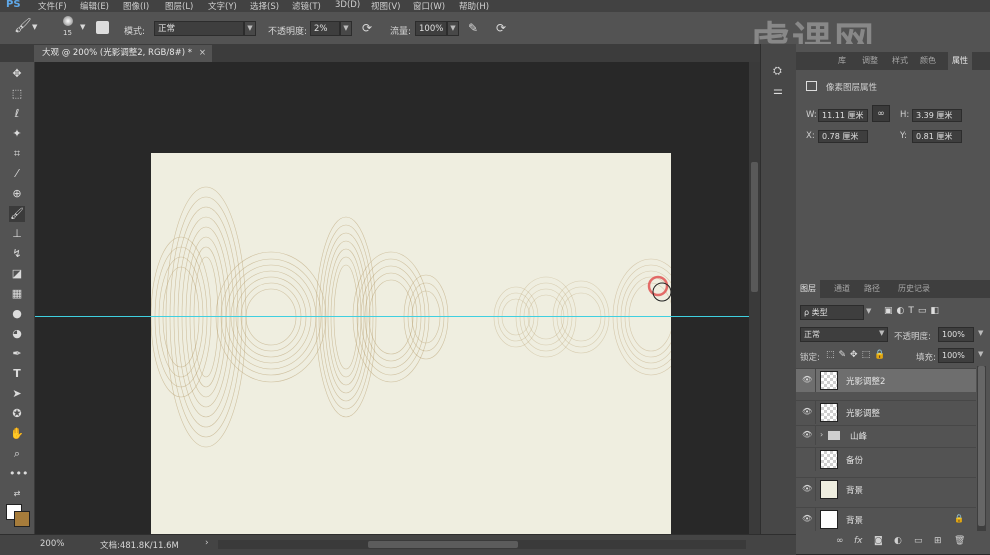 This screenshot has width=990, height=555. I want to click on swap-colors-icon: ⇄, so click(17, 494).